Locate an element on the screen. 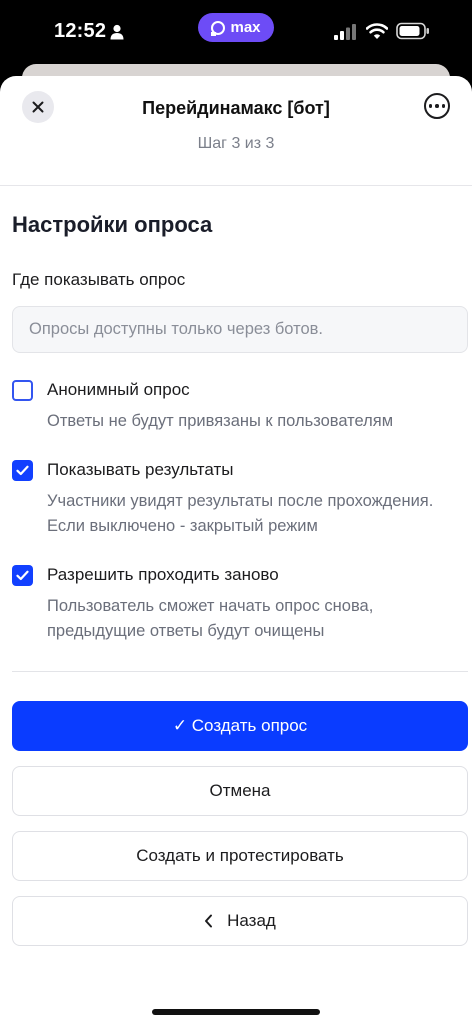 The width and height of the screenshot is (472, 1024). home-indicator is located at coordinates (236, 1012).